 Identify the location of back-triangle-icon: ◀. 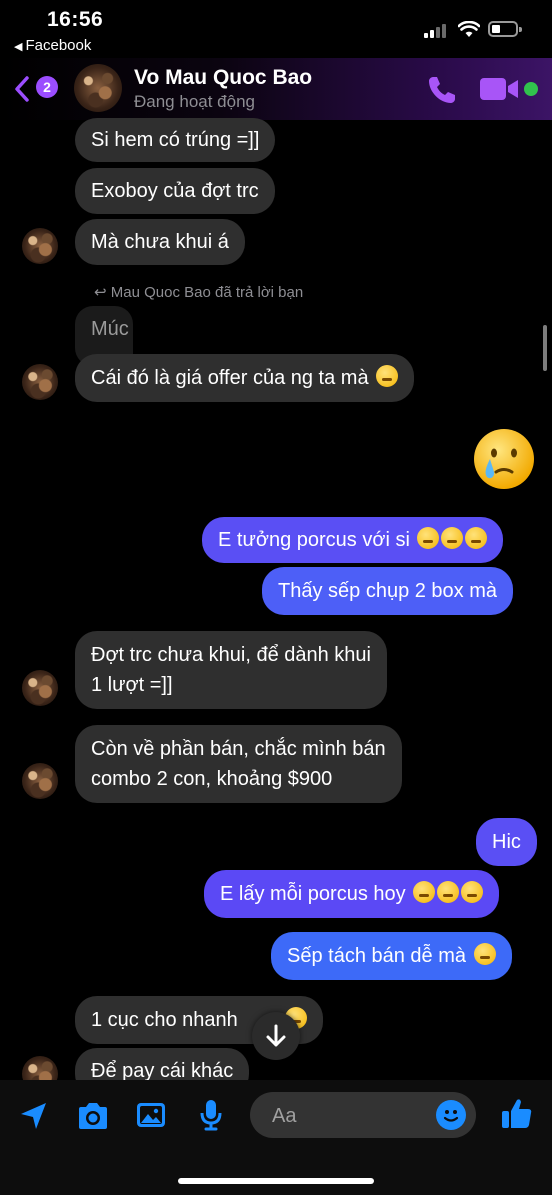
(18, 47).